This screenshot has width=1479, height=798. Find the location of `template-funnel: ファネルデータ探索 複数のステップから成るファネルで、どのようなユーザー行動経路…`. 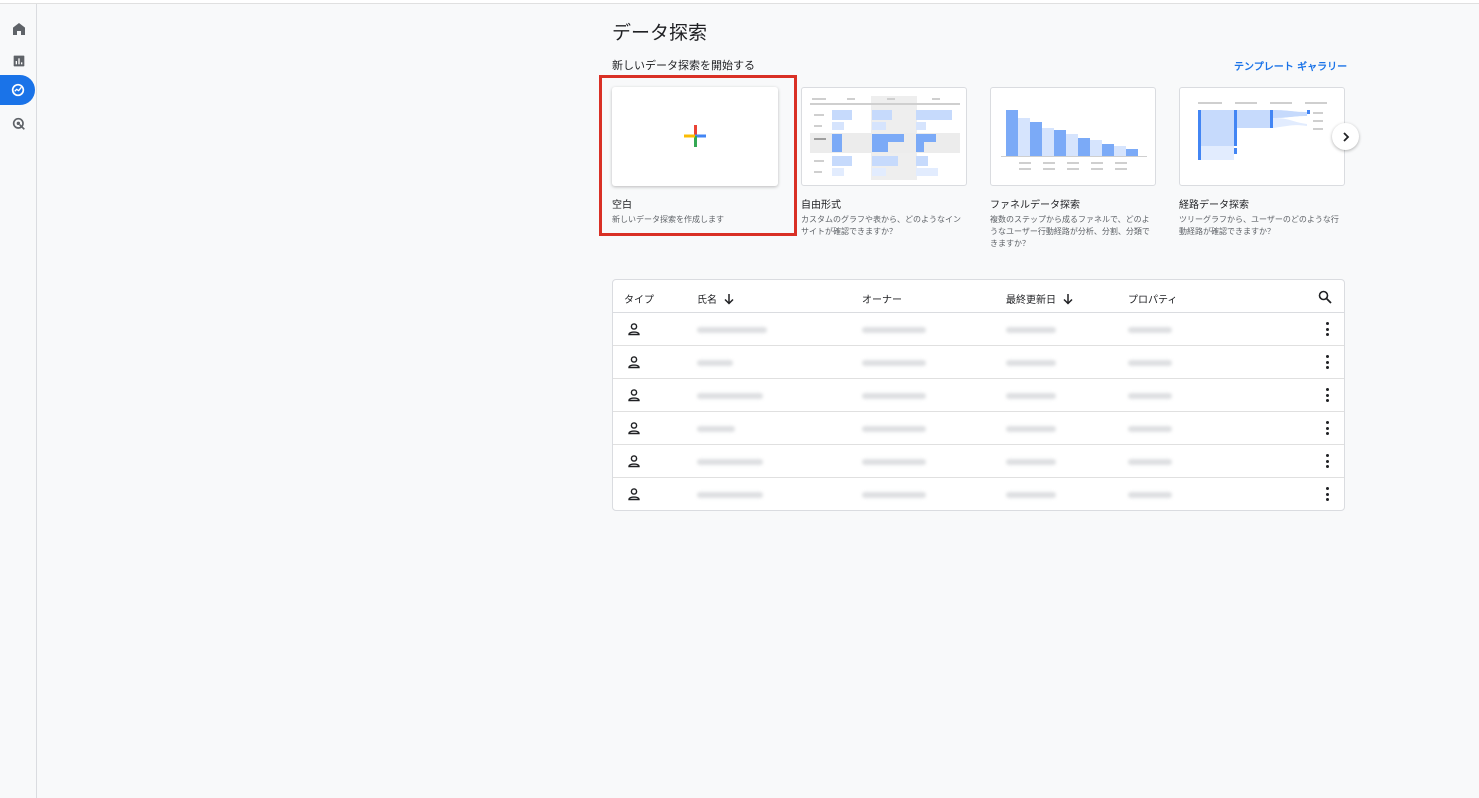

template-funnel: ファネルデータ探索 複数のステップから成るファネルで、どのようなユーザー行動経路… is located at coordinates (1073, 168).